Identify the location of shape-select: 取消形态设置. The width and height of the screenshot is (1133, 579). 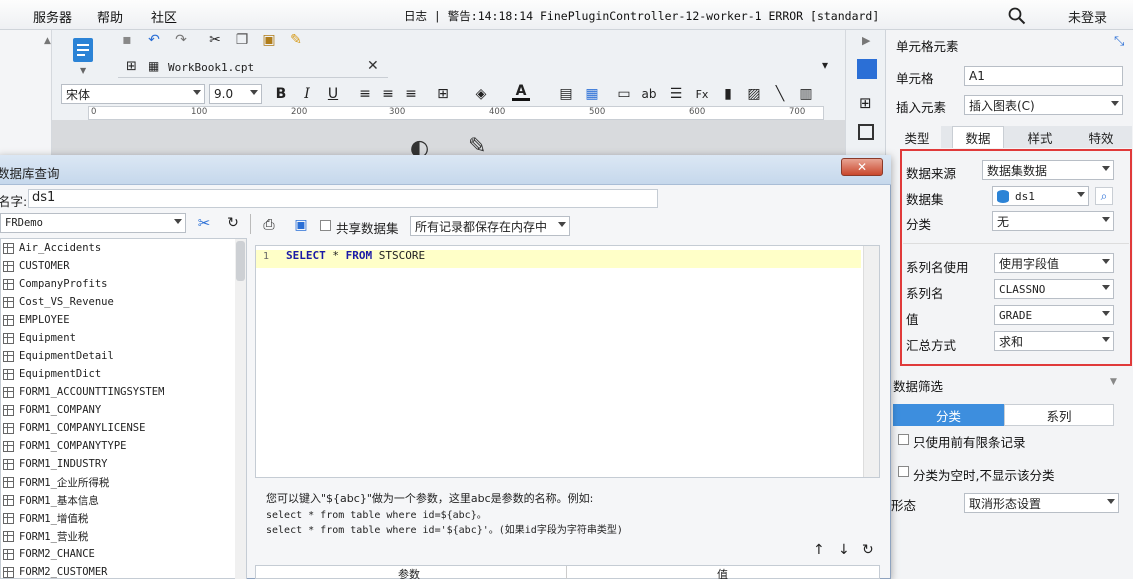
(1041, 503).